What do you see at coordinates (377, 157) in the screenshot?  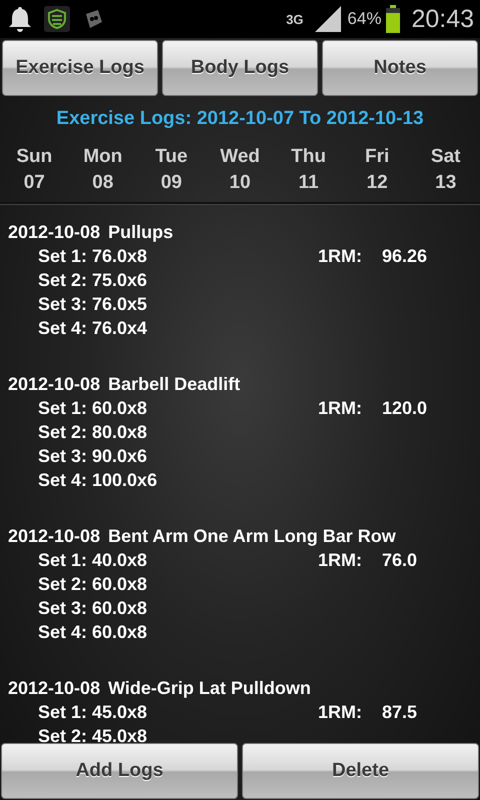 I see `weekday-label: Fri` at bounding box center [377, 157].